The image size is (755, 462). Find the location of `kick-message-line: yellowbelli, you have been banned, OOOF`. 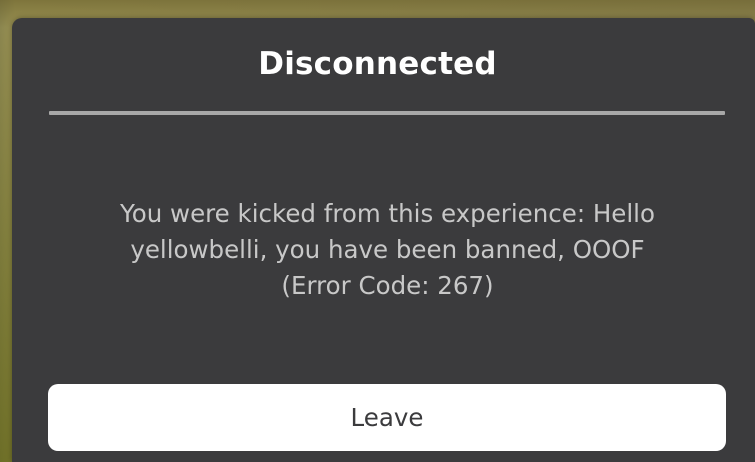

kick-message-line: yellowbelli, you have been banned, OOOF is located at coordinates (387, 249).